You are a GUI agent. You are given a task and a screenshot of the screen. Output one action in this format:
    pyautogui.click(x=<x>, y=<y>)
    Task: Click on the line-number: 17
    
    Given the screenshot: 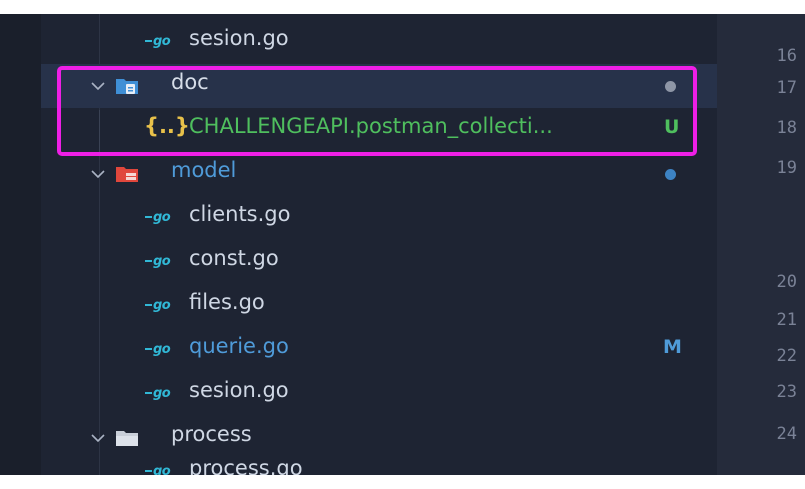 What is the action you would take?
    pyautogui.click(x=786, y=88)
    